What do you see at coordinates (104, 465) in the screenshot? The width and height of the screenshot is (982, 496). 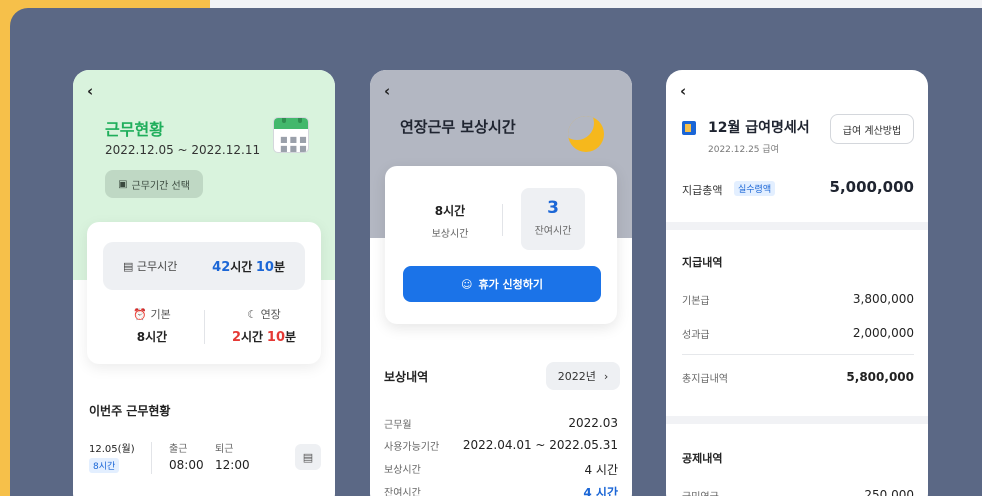 I see `hours-badge: 8시간` at bounding box center [104, 465].